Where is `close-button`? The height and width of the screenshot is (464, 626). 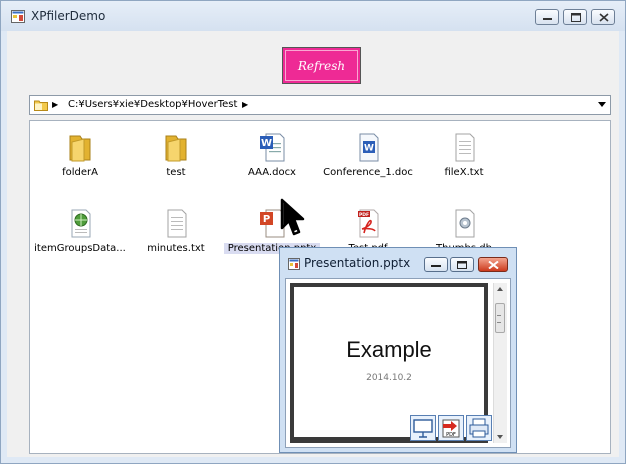
close-button is located at coordinates (603, 17).